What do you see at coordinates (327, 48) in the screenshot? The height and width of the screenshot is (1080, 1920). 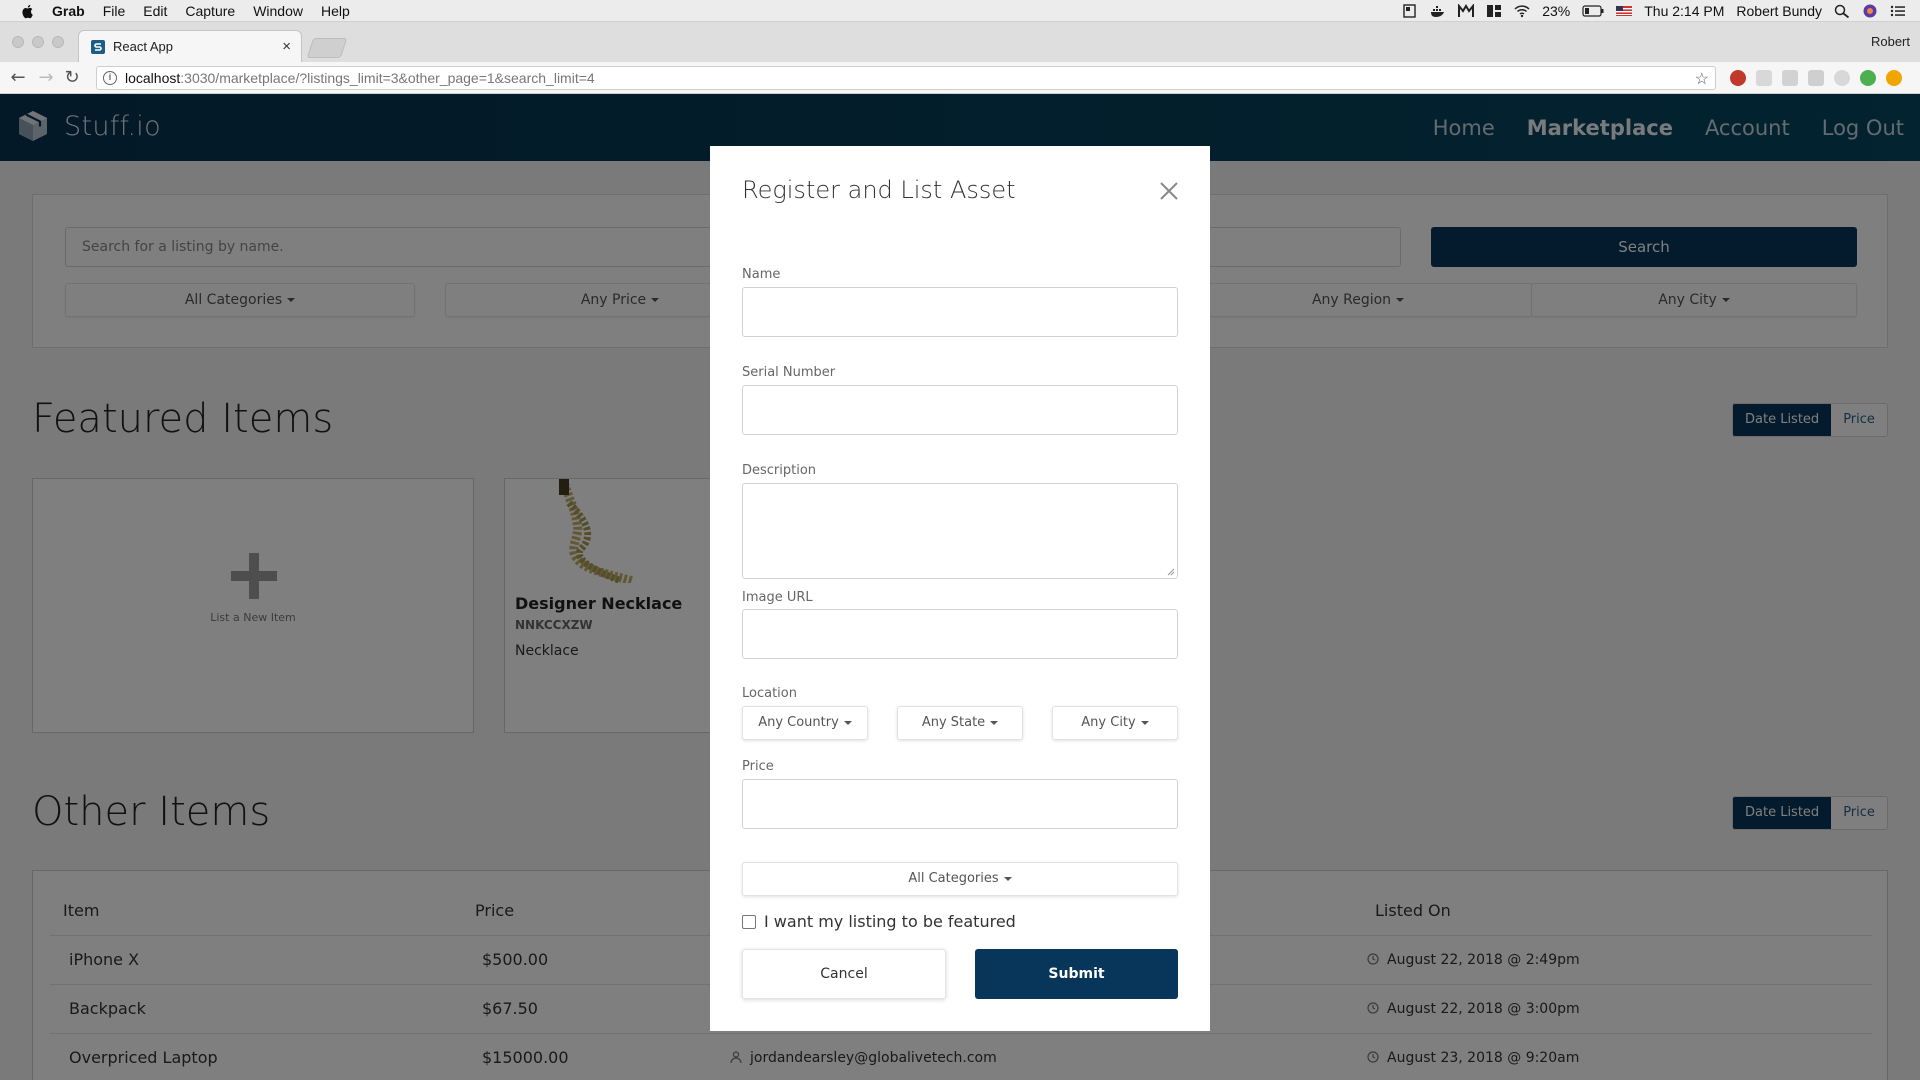 I see `new-tab-button` at bounding box center [327, 48].